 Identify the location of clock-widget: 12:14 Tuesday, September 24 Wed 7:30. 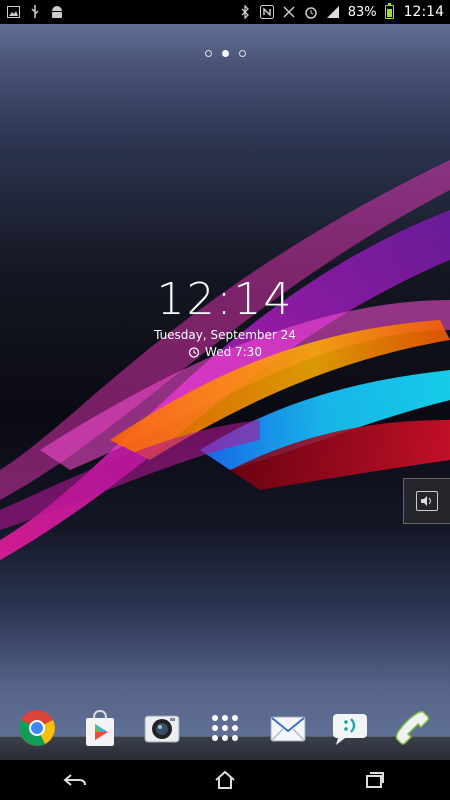
(225, 317).